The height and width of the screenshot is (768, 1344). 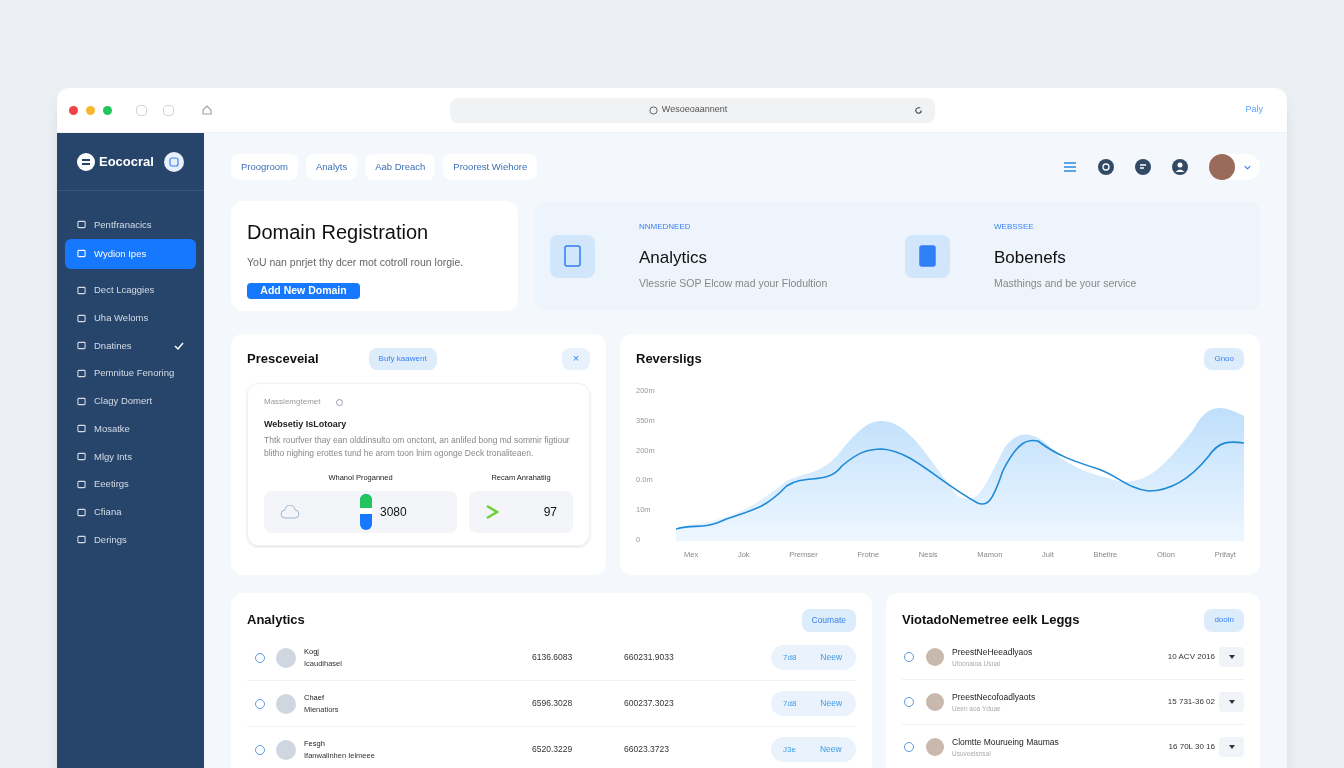 I want to click on row-date: 10 ACV 2016, so click(x=1191, y=657).